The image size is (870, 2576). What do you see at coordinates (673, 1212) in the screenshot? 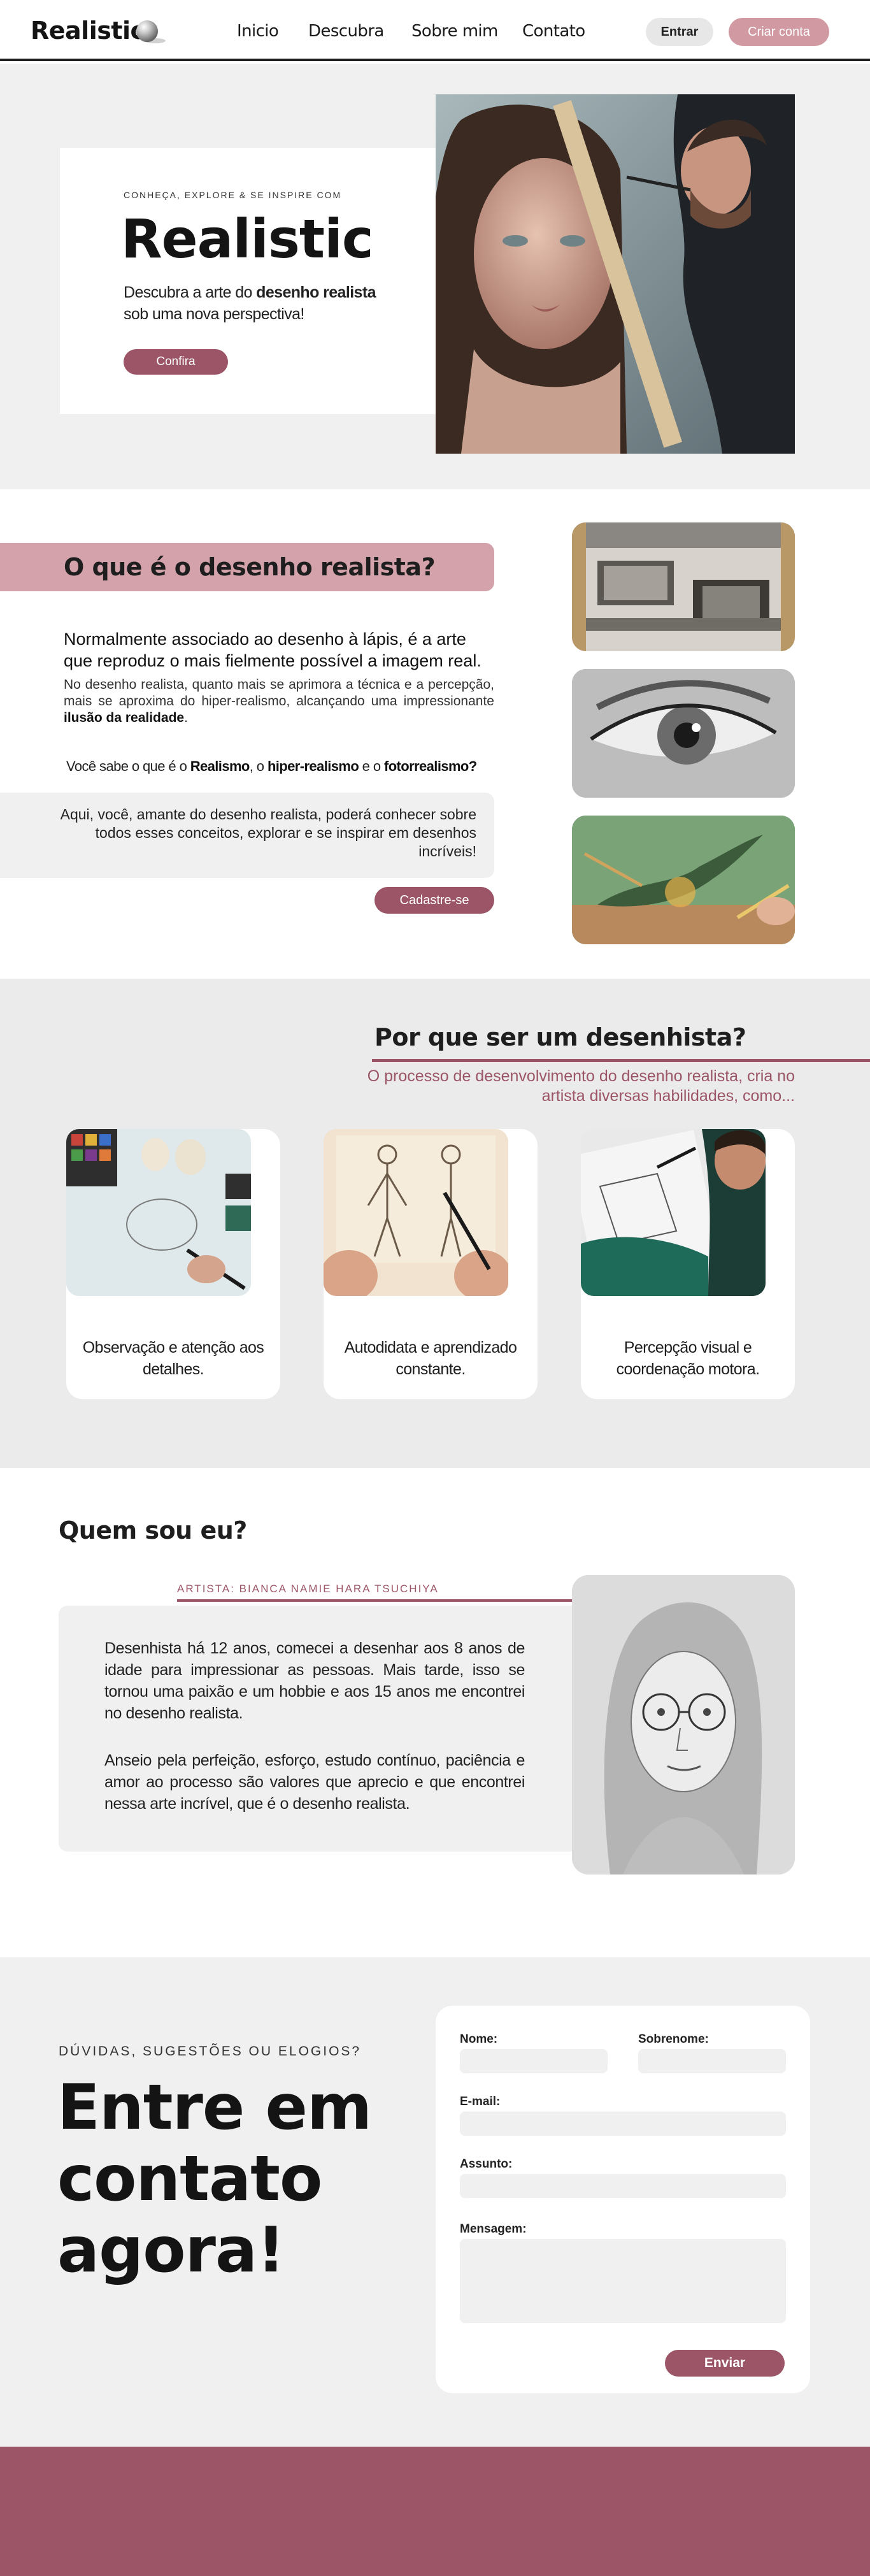
I see `person-drawing-image` at bounding box center [673, 1212].